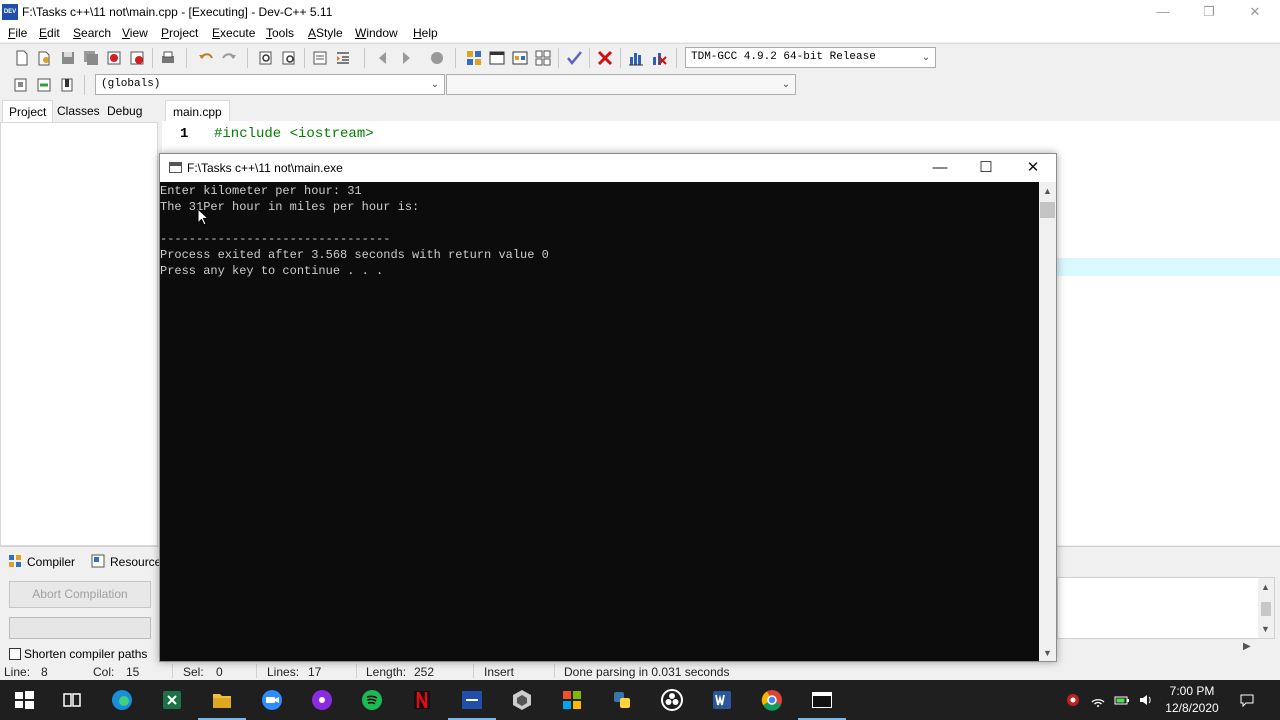 The image size is (1280, 720). What do you see at coordinates (672, 700) in the screenshot?
I see `obs-icon` at bounding box center [672, 700].